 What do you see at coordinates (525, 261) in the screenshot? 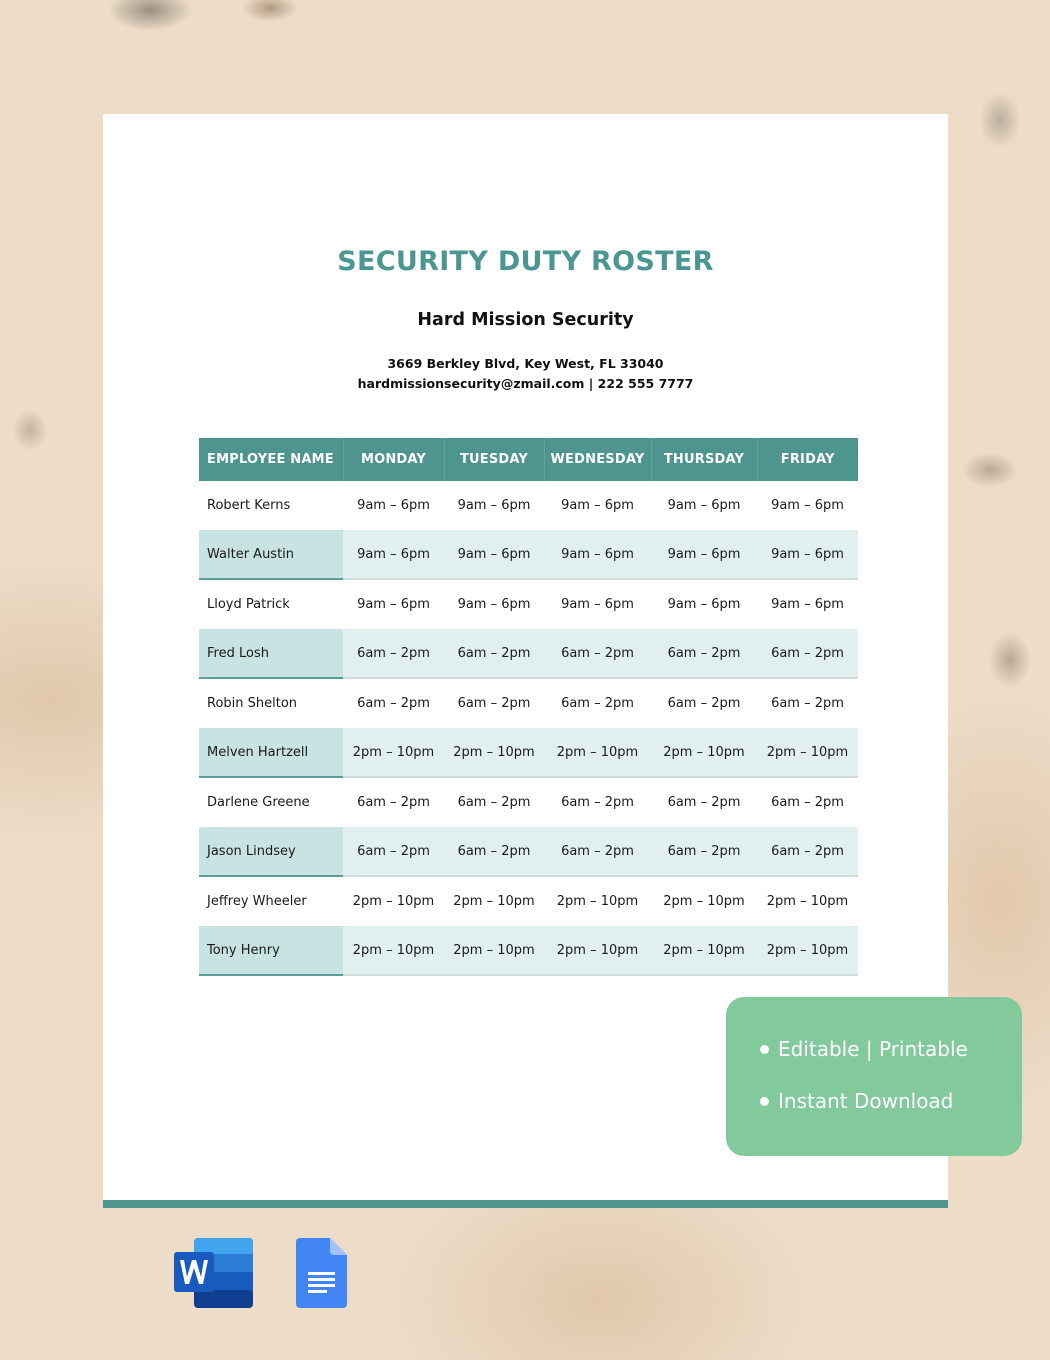
I see `document-title: SECURITY DUTY ROSTER` at bounding box center [525, 261].